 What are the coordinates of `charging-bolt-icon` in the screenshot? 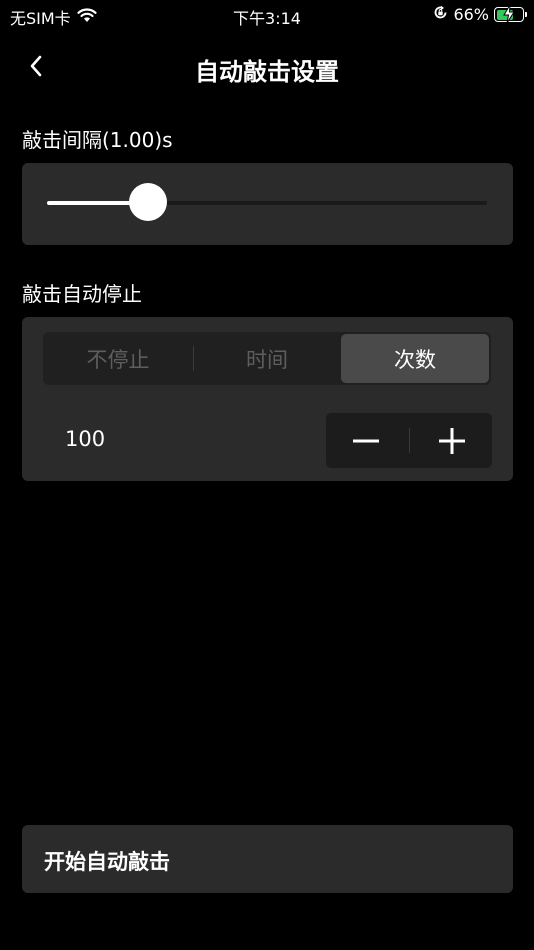 It's located at (509, 14).